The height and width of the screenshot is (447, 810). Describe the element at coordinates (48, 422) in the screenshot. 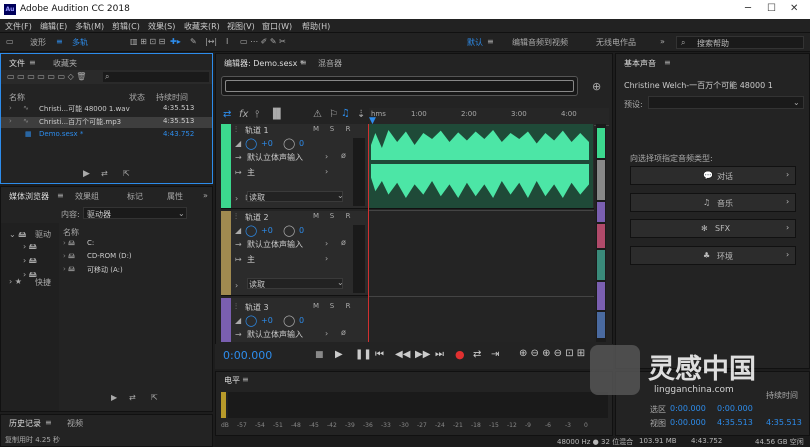

I see `history-menu-icon: ≡` at that location.